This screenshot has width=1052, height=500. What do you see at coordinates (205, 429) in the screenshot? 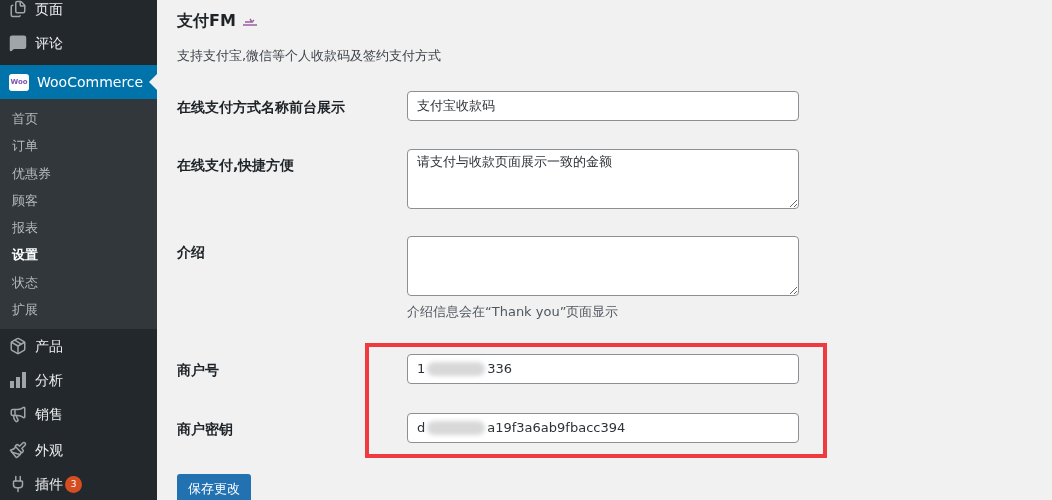
I see `field-label: 商户密钥` at bounding box center [205, 429].